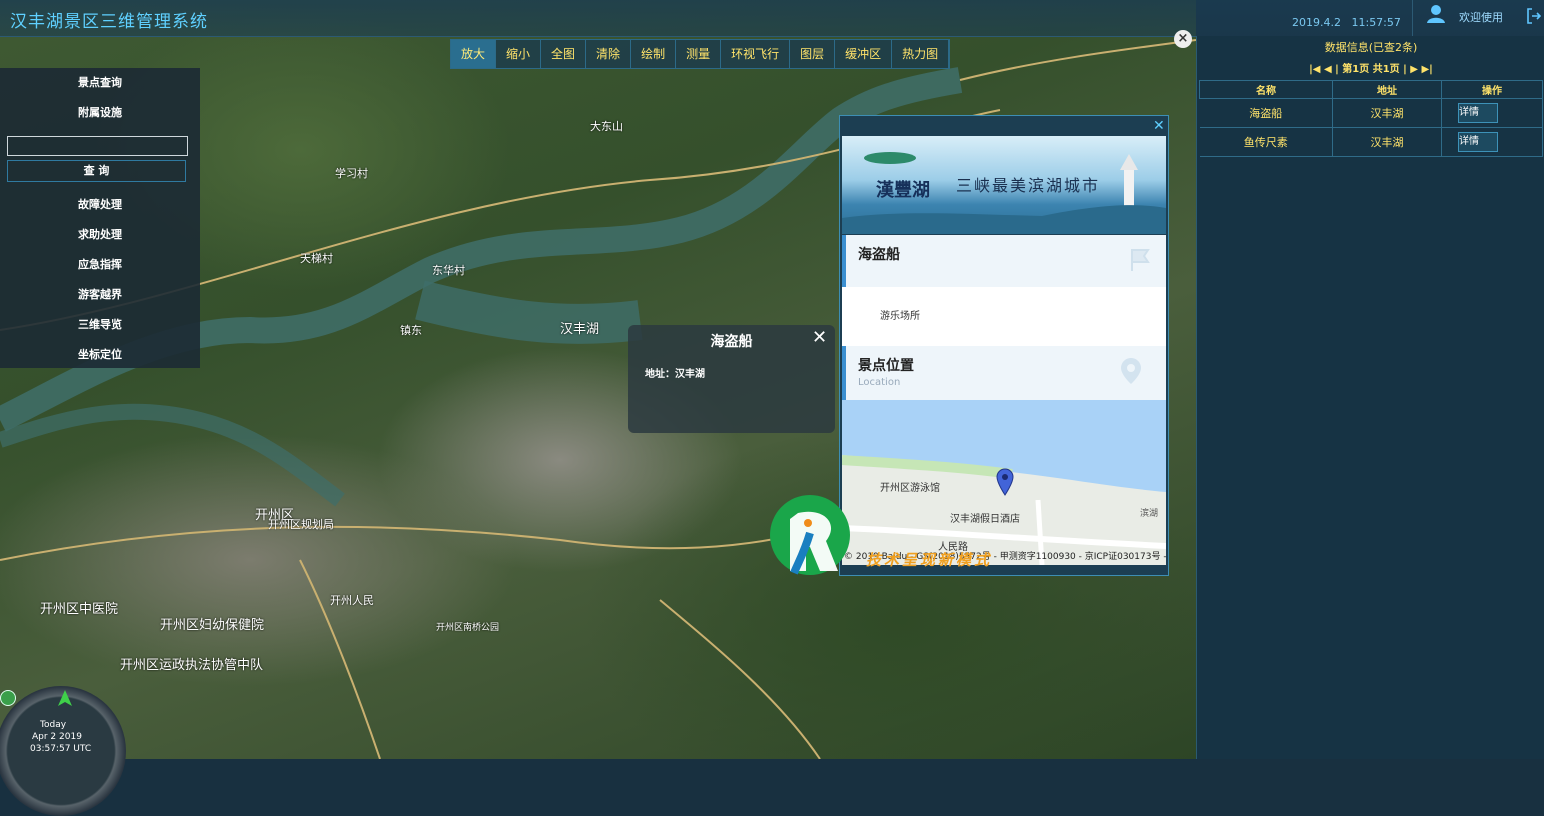 The width and height of the screenshot is (1544, 816). I want to click on map-label: 开州人民, so click(352, 600).